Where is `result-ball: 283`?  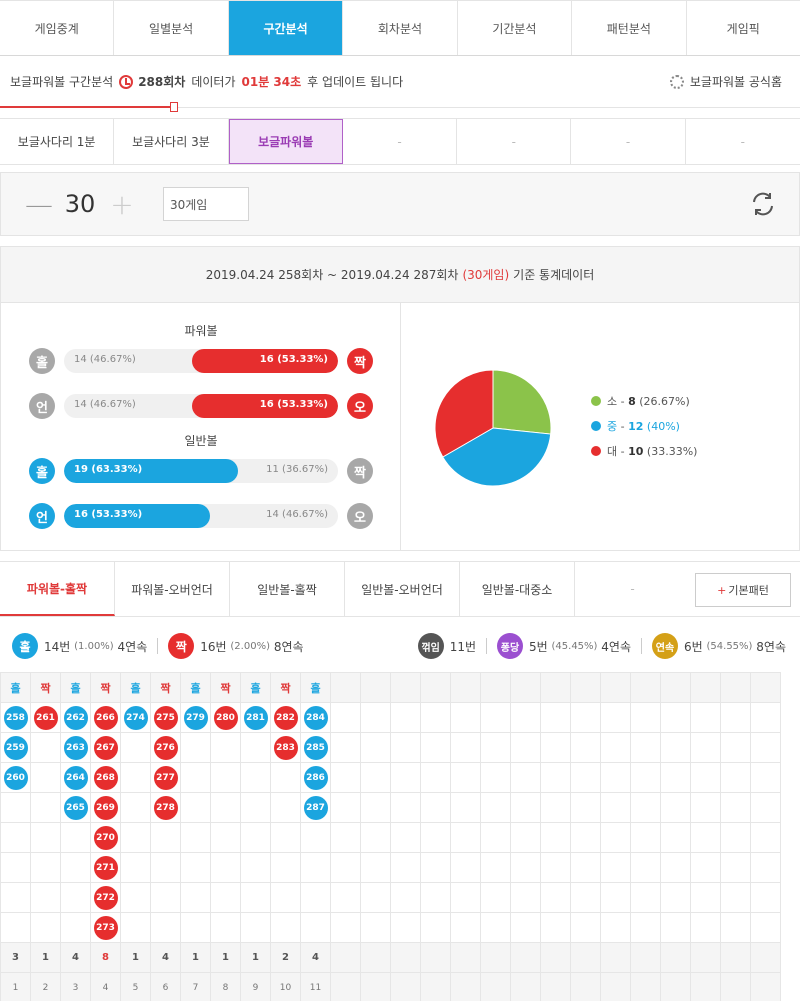 result-ball: 283 is located at coordinates (285, 747).